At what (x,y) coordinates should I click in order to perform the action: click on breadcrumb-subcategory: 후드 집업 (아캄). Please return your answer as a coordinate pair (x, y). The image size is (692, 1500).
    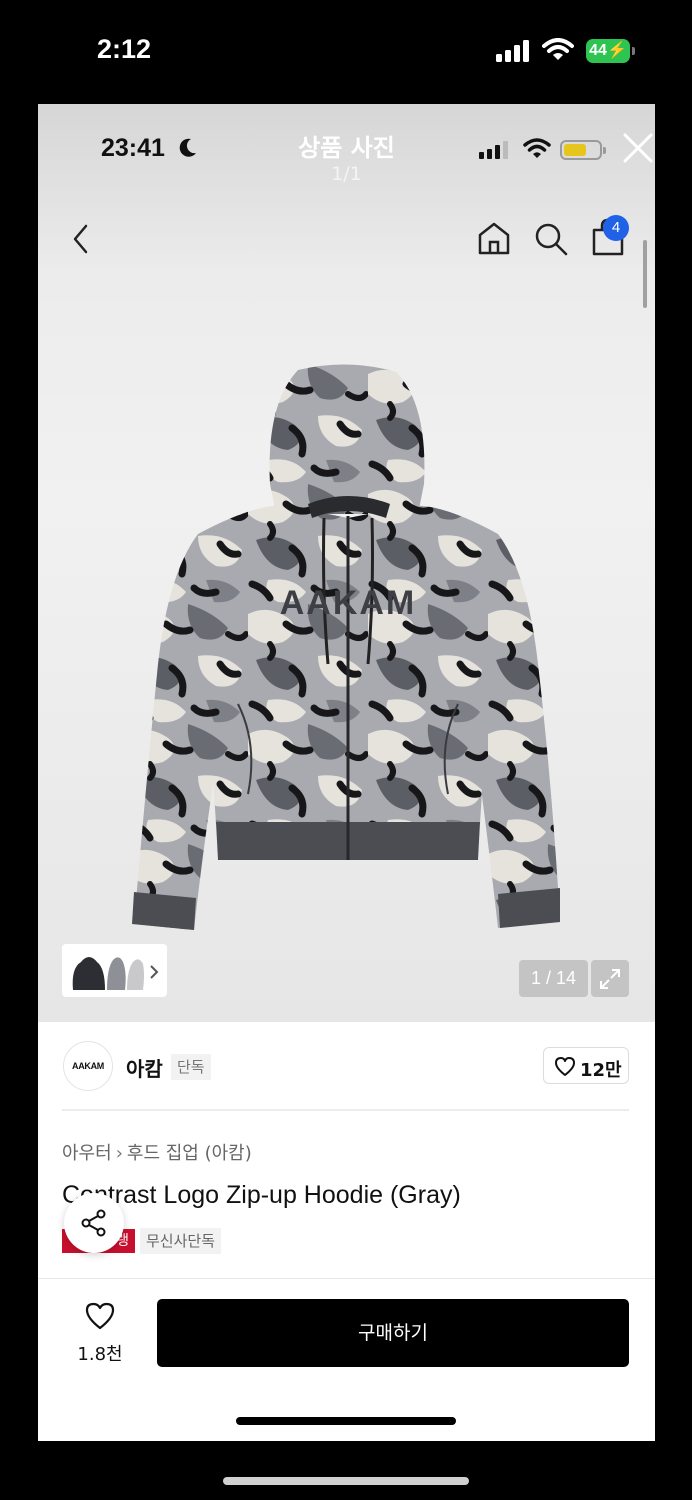
    Looking at the image, I should click on (189, 1153).